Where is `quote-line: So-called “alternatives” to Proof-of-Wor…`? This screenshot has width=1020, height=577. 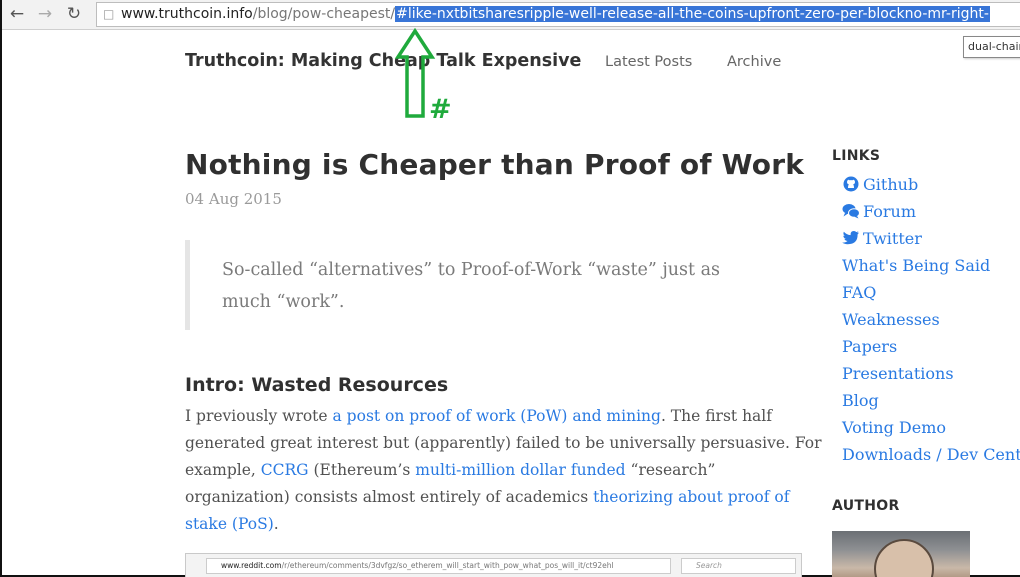 quote-line: So-called “alternatives” to Proof-of-Wor… is located at coordinates (471, 270).